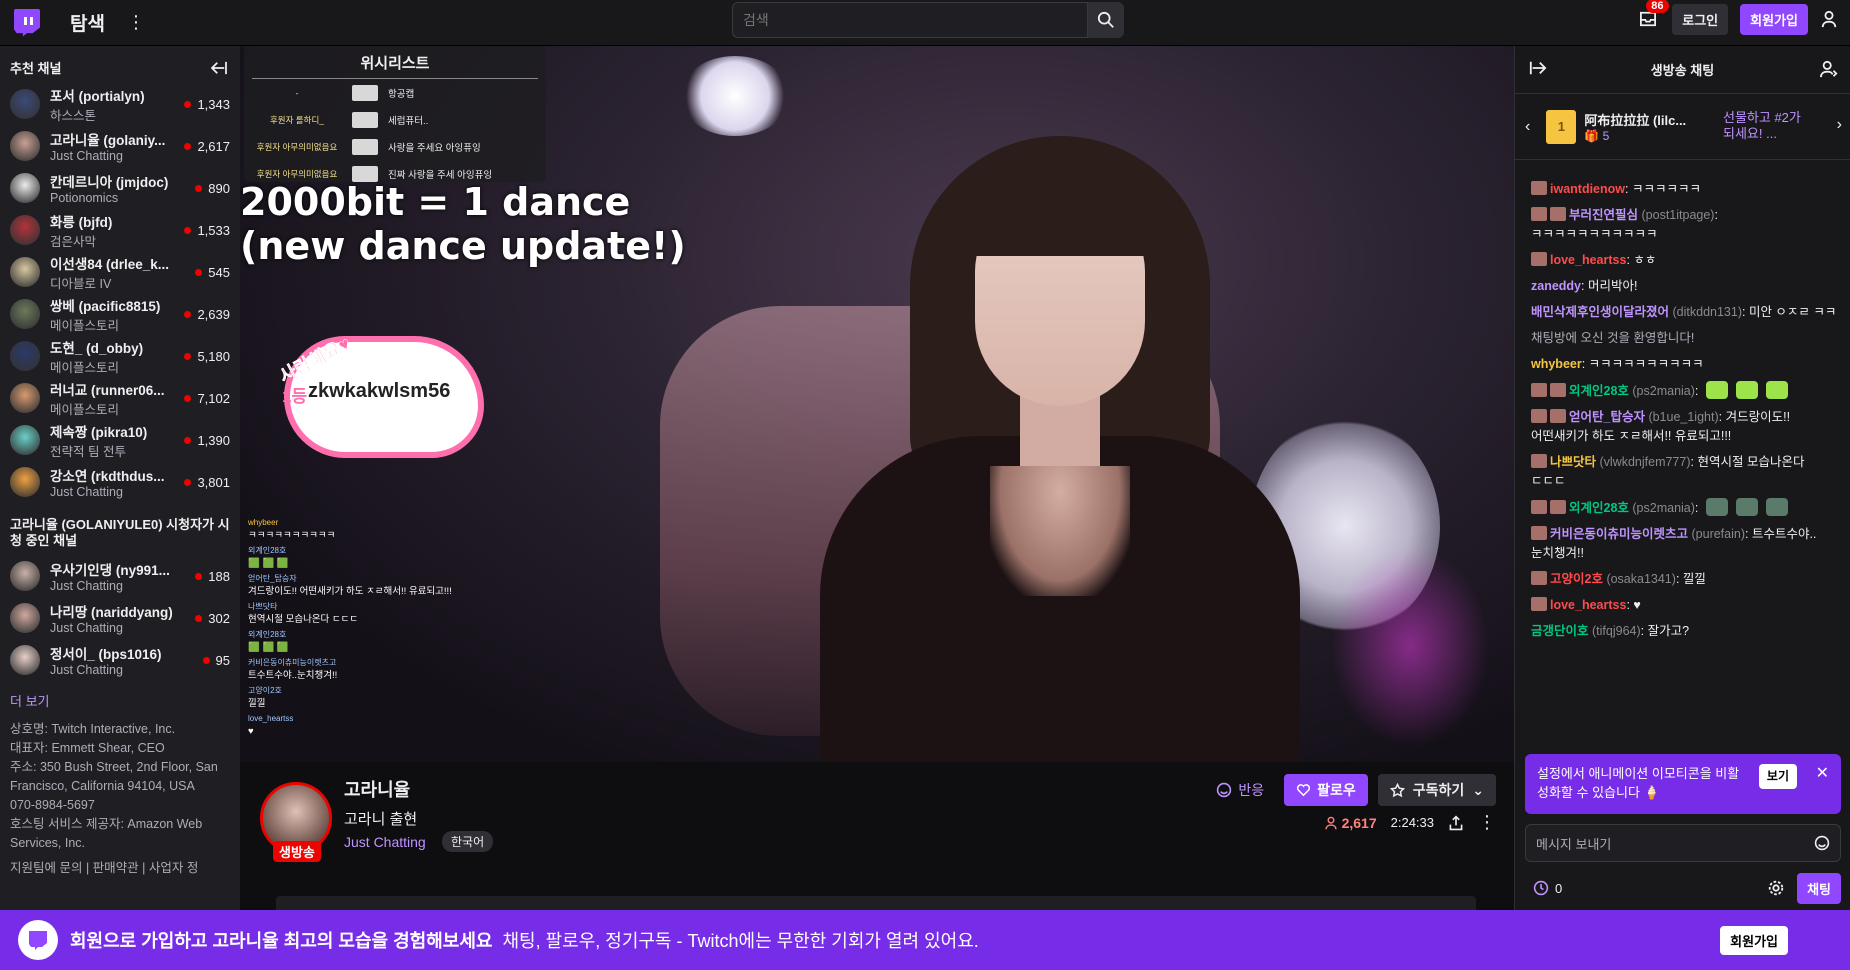 Image resolution: width=1850 pixels, height=970 pixels. What do you see at coordinates (1607, 417) in the screenshot?
I see `chat-username: 얻어탄_탑승자` at bounding box center [1607, 417].